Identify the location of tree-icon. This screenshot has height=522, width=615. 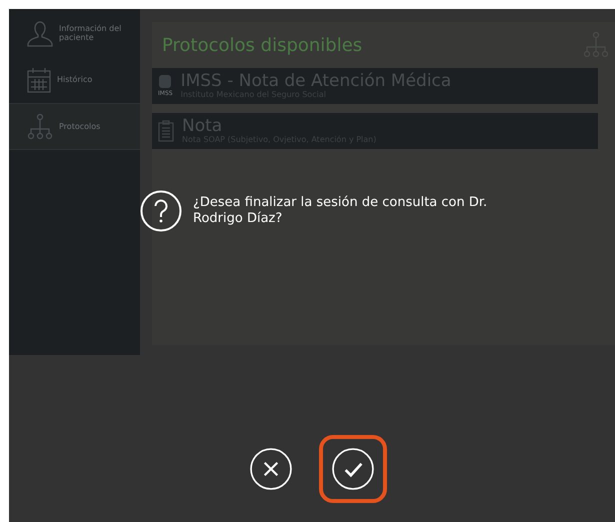
(40, 127).